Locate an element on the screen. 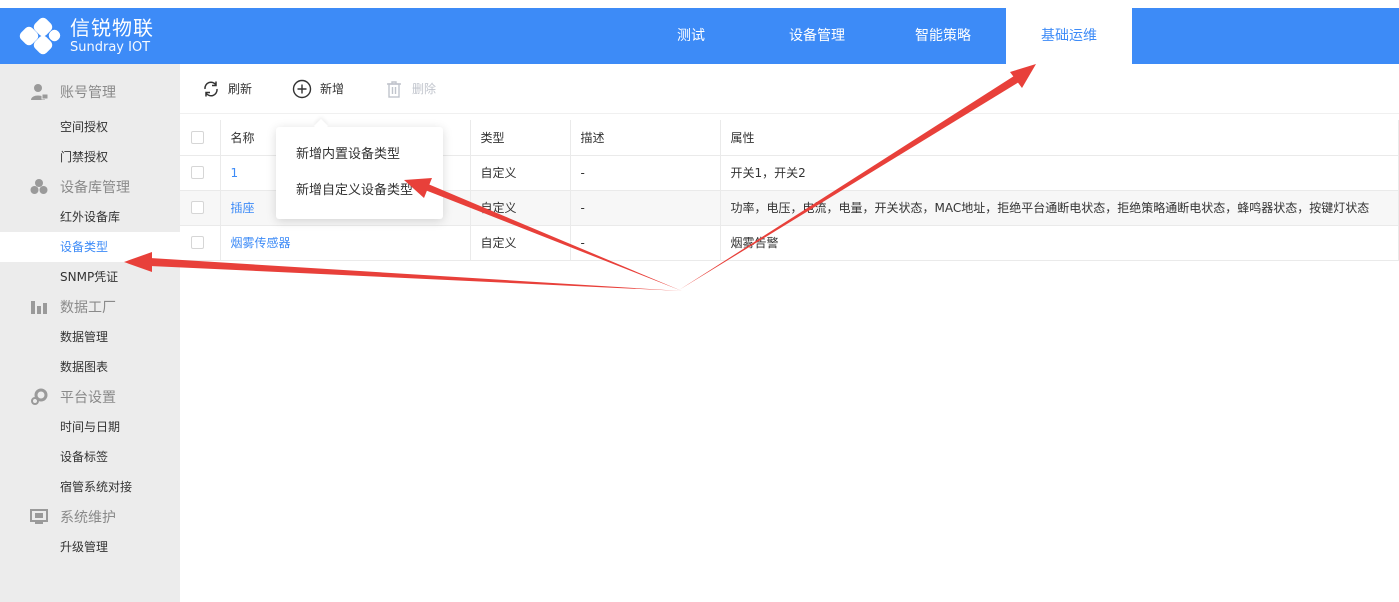  sidebar-item-data-charts: 数据图表 is located at coordinates (90, 367).